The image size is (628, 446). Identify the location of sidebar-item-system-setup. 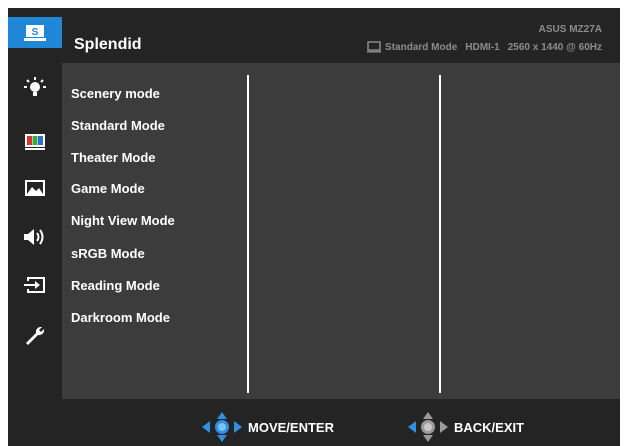
(35, 335).